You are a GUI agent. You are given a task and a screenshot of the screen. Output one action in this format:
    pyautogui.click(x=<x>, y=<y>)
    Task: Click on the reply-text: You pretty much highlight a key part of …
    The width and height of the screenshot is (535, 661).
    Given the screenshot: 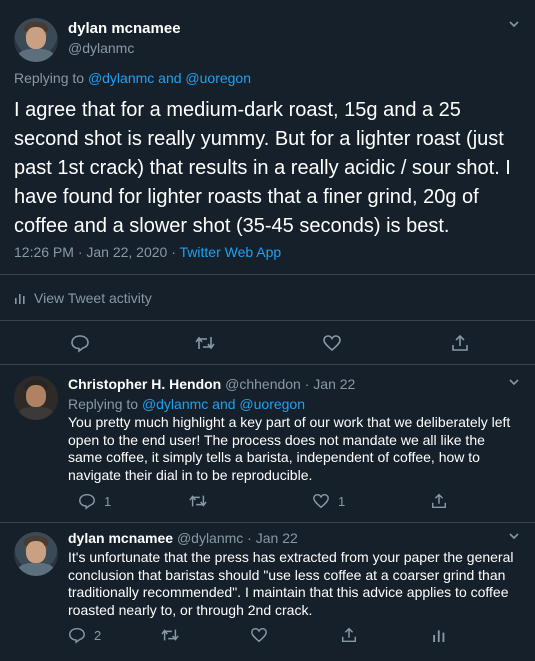 What is the action you would take?
    pyautogui.click(x=289, y=448)
    